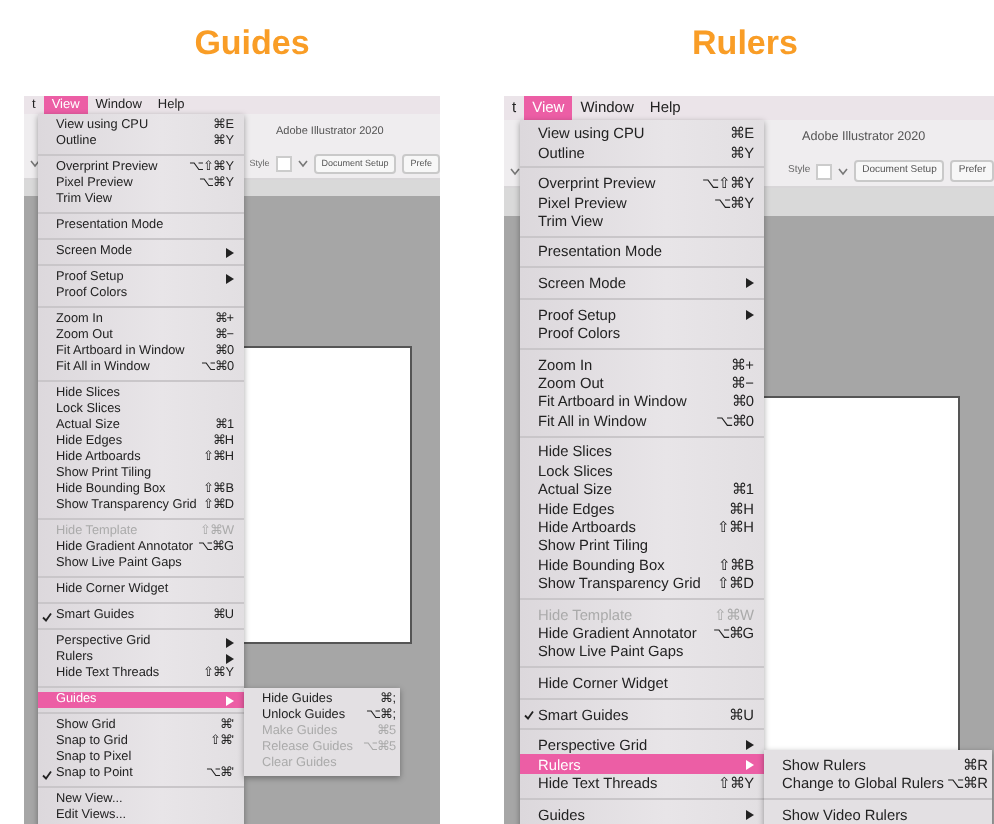 The height and width of the screenshot is (824, 994). Describe the element at coordinates (745, 44) in the screenshot. I see `panel-title: Rulers` at that location.